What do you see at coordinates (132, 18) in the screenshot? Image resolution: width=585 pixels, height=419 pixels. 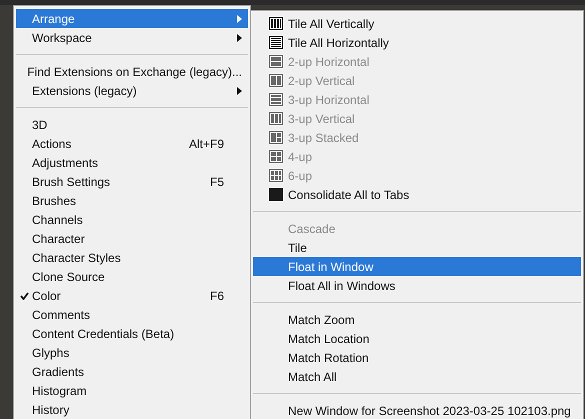 I see `menu-item: Arrange` at bounding box center [132, 18].